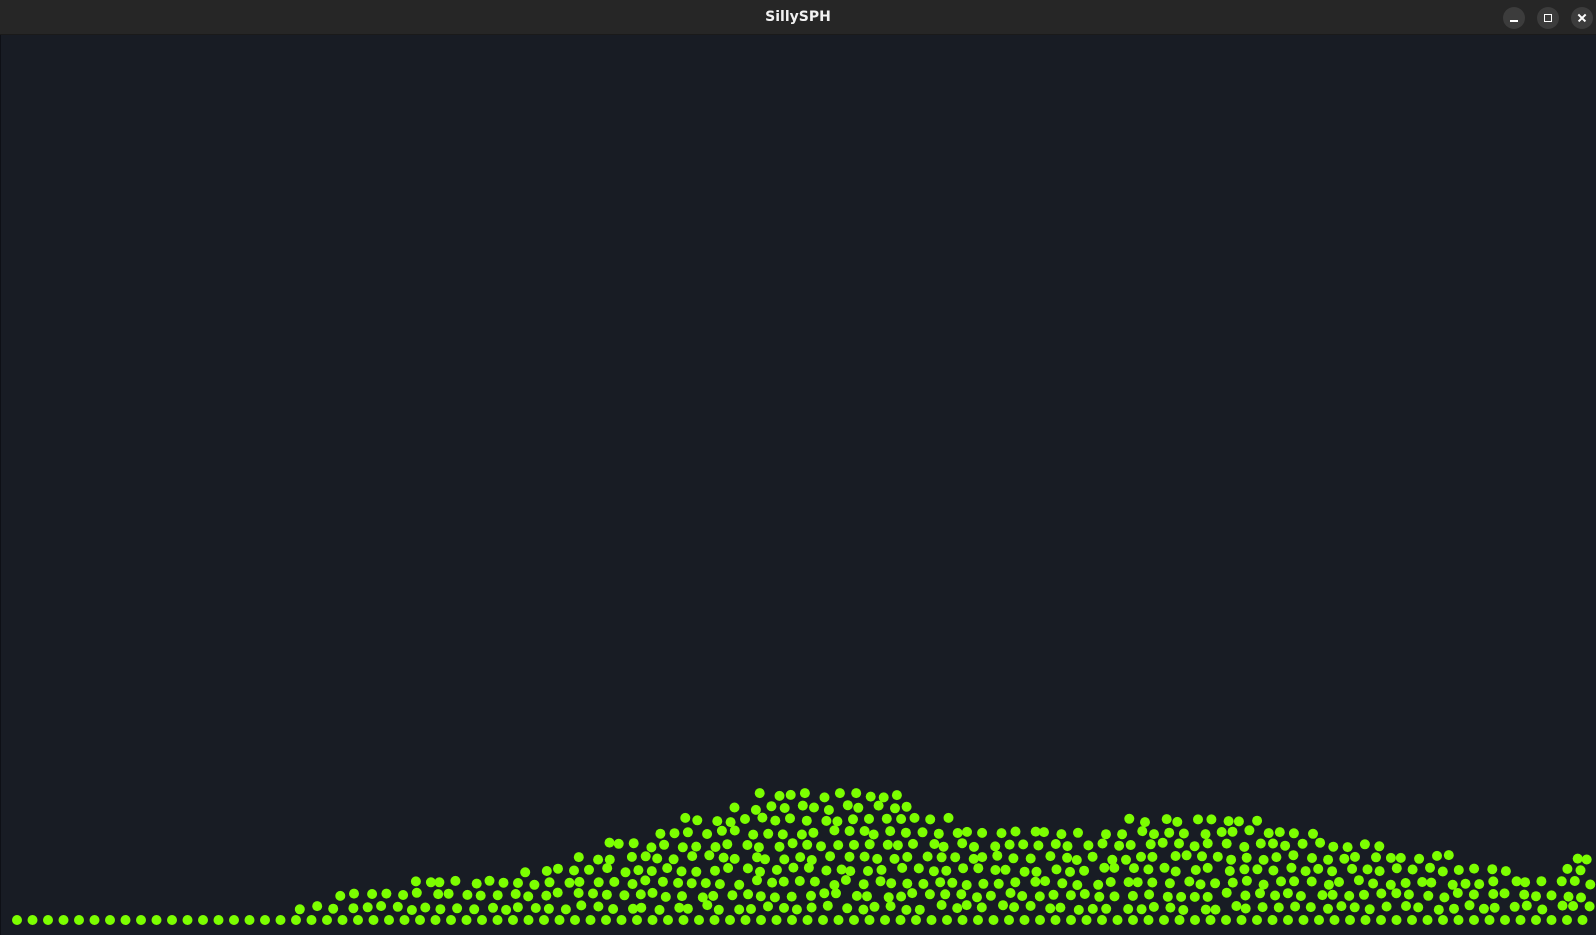 This screenshot has width=1596, height=935. I want to click on minimize-button, so click(1514, 18).